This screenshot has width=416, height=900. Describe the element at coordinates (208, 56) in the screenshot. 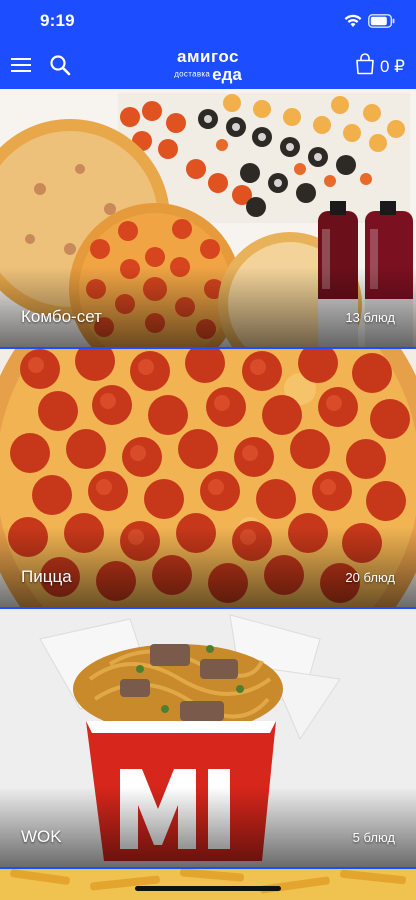

I see `logo-line-1: амигос` at that location.